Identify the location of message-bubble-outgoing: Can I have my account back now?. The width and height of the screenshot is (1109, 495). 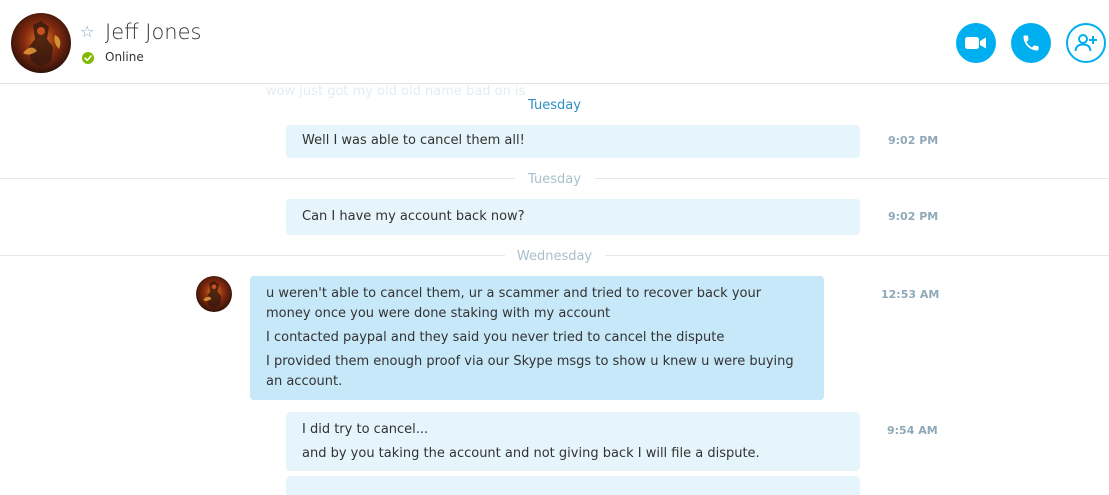
(573, 217).